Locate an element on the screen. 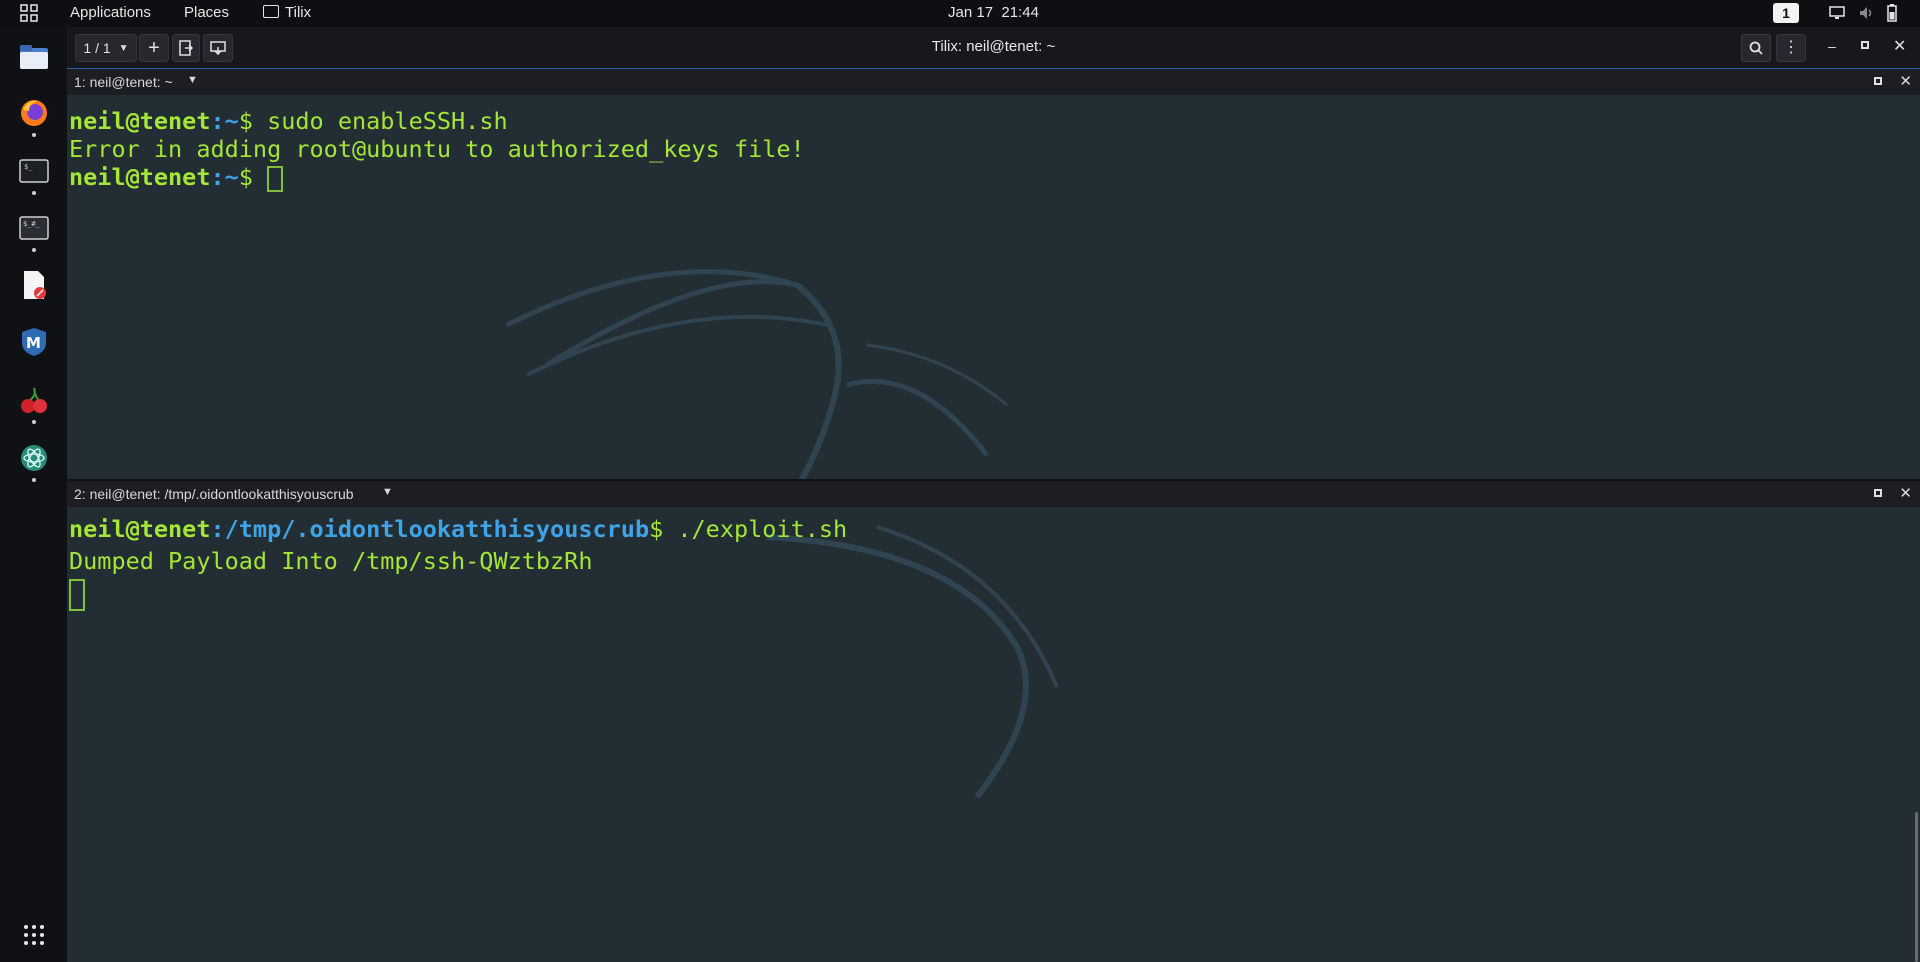  pane2-maximize-icon is located at coordinates (1878, 492).